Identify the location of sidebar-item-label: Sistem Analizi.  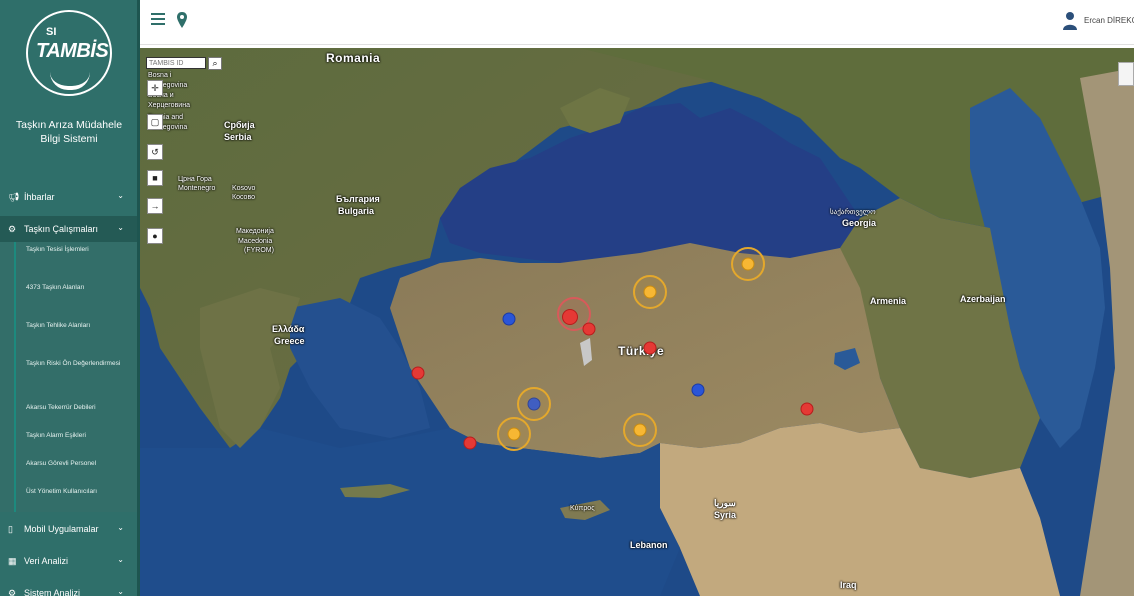
(52, 593).